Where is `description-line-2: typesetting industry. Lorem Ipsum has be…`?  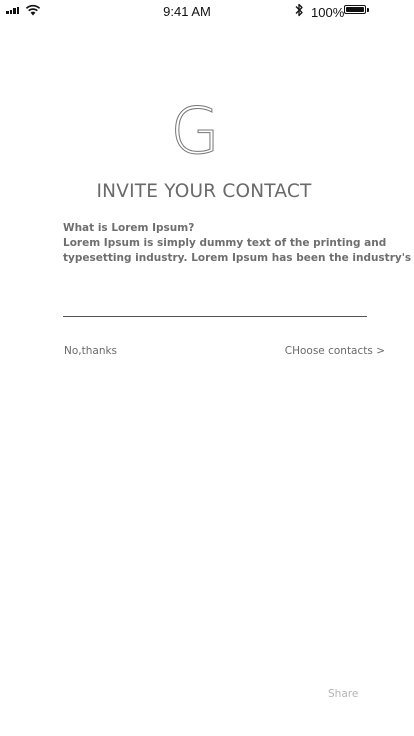 description-line-2: typesetting industry. Lorem Ipsum has be… is located at coordinates (237, 258).